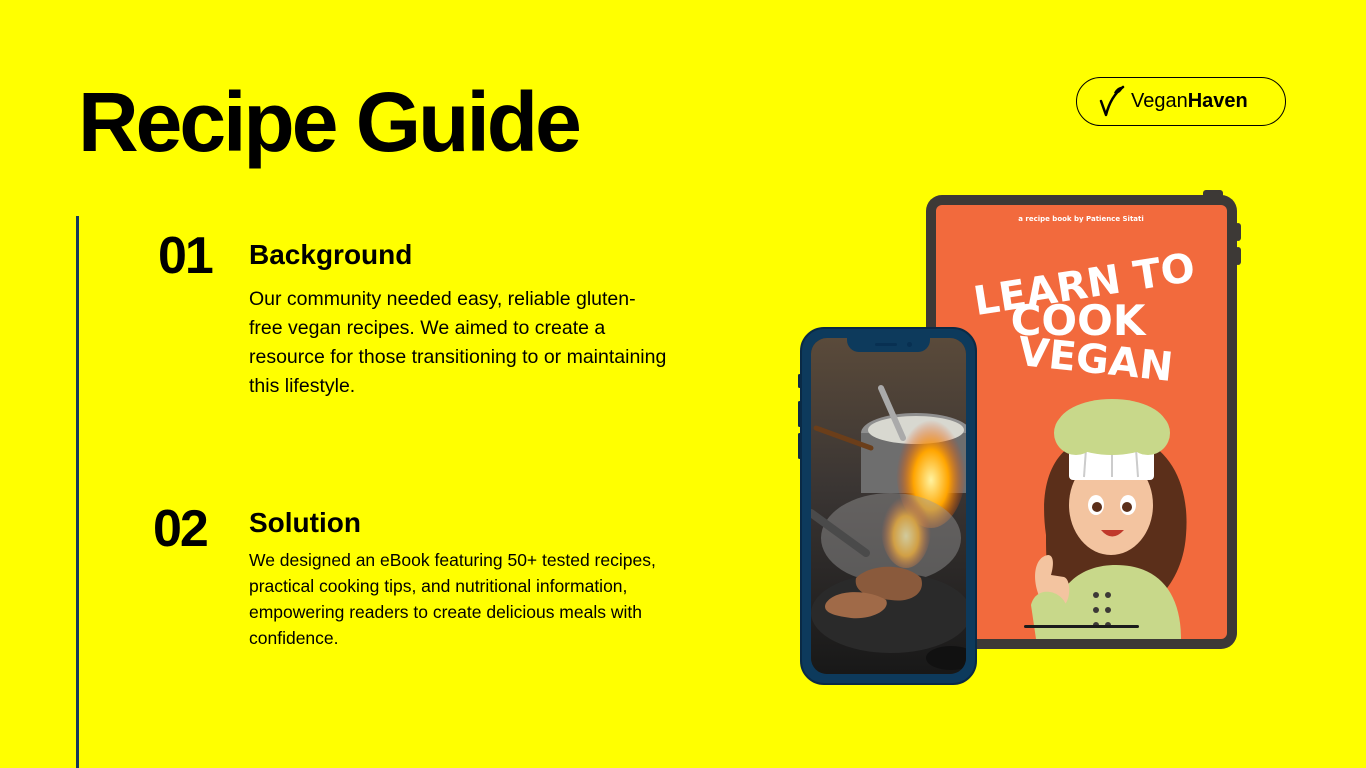 This screenshot has height=768, width=1366. Describe the element at coordinates (1109, 519) in the screenshot. I see `chef-illustration` at that location.